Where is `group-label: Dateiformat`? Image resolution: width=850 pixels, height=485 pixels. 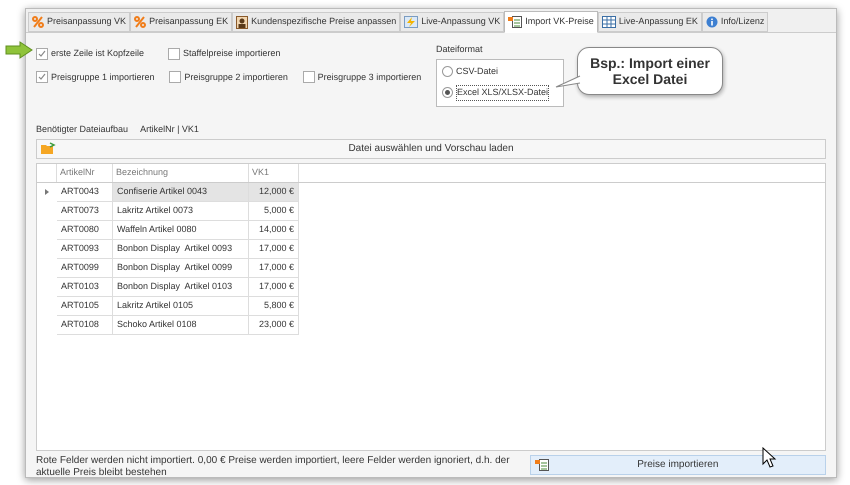 group-label: Dateiformat is located at coordinates (460, 49).